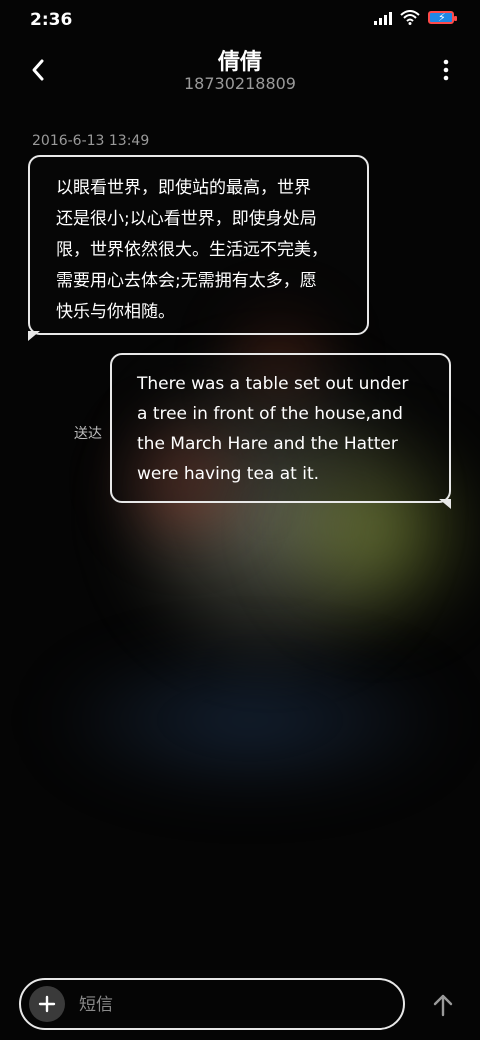 The width and height of the screenshot is (480, 1040). What do you see at coordinates (192, 250) in the screenshot?
I see `message-line: 限，世界依然很大。生活远不完美，` at bounding box center [192, 250].